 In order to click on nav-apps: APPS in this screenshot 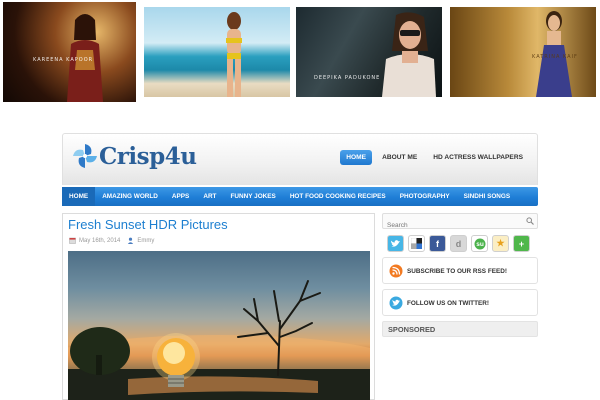, I will do `click(180, 196)`.